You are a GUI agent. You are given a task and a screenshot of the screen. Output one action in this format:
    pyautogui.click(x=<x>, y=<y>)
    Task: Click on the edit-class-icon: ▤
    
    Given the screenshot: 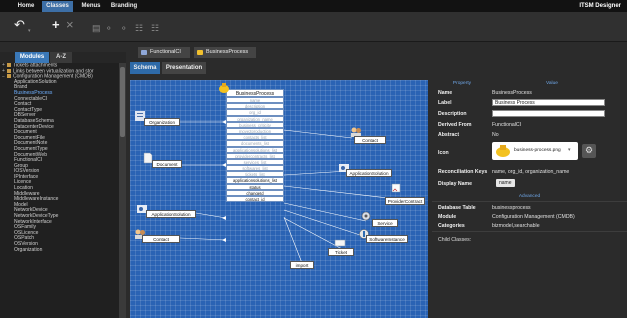 What is the action you would take?
    pyautogui.click(x=96, y=28)
    